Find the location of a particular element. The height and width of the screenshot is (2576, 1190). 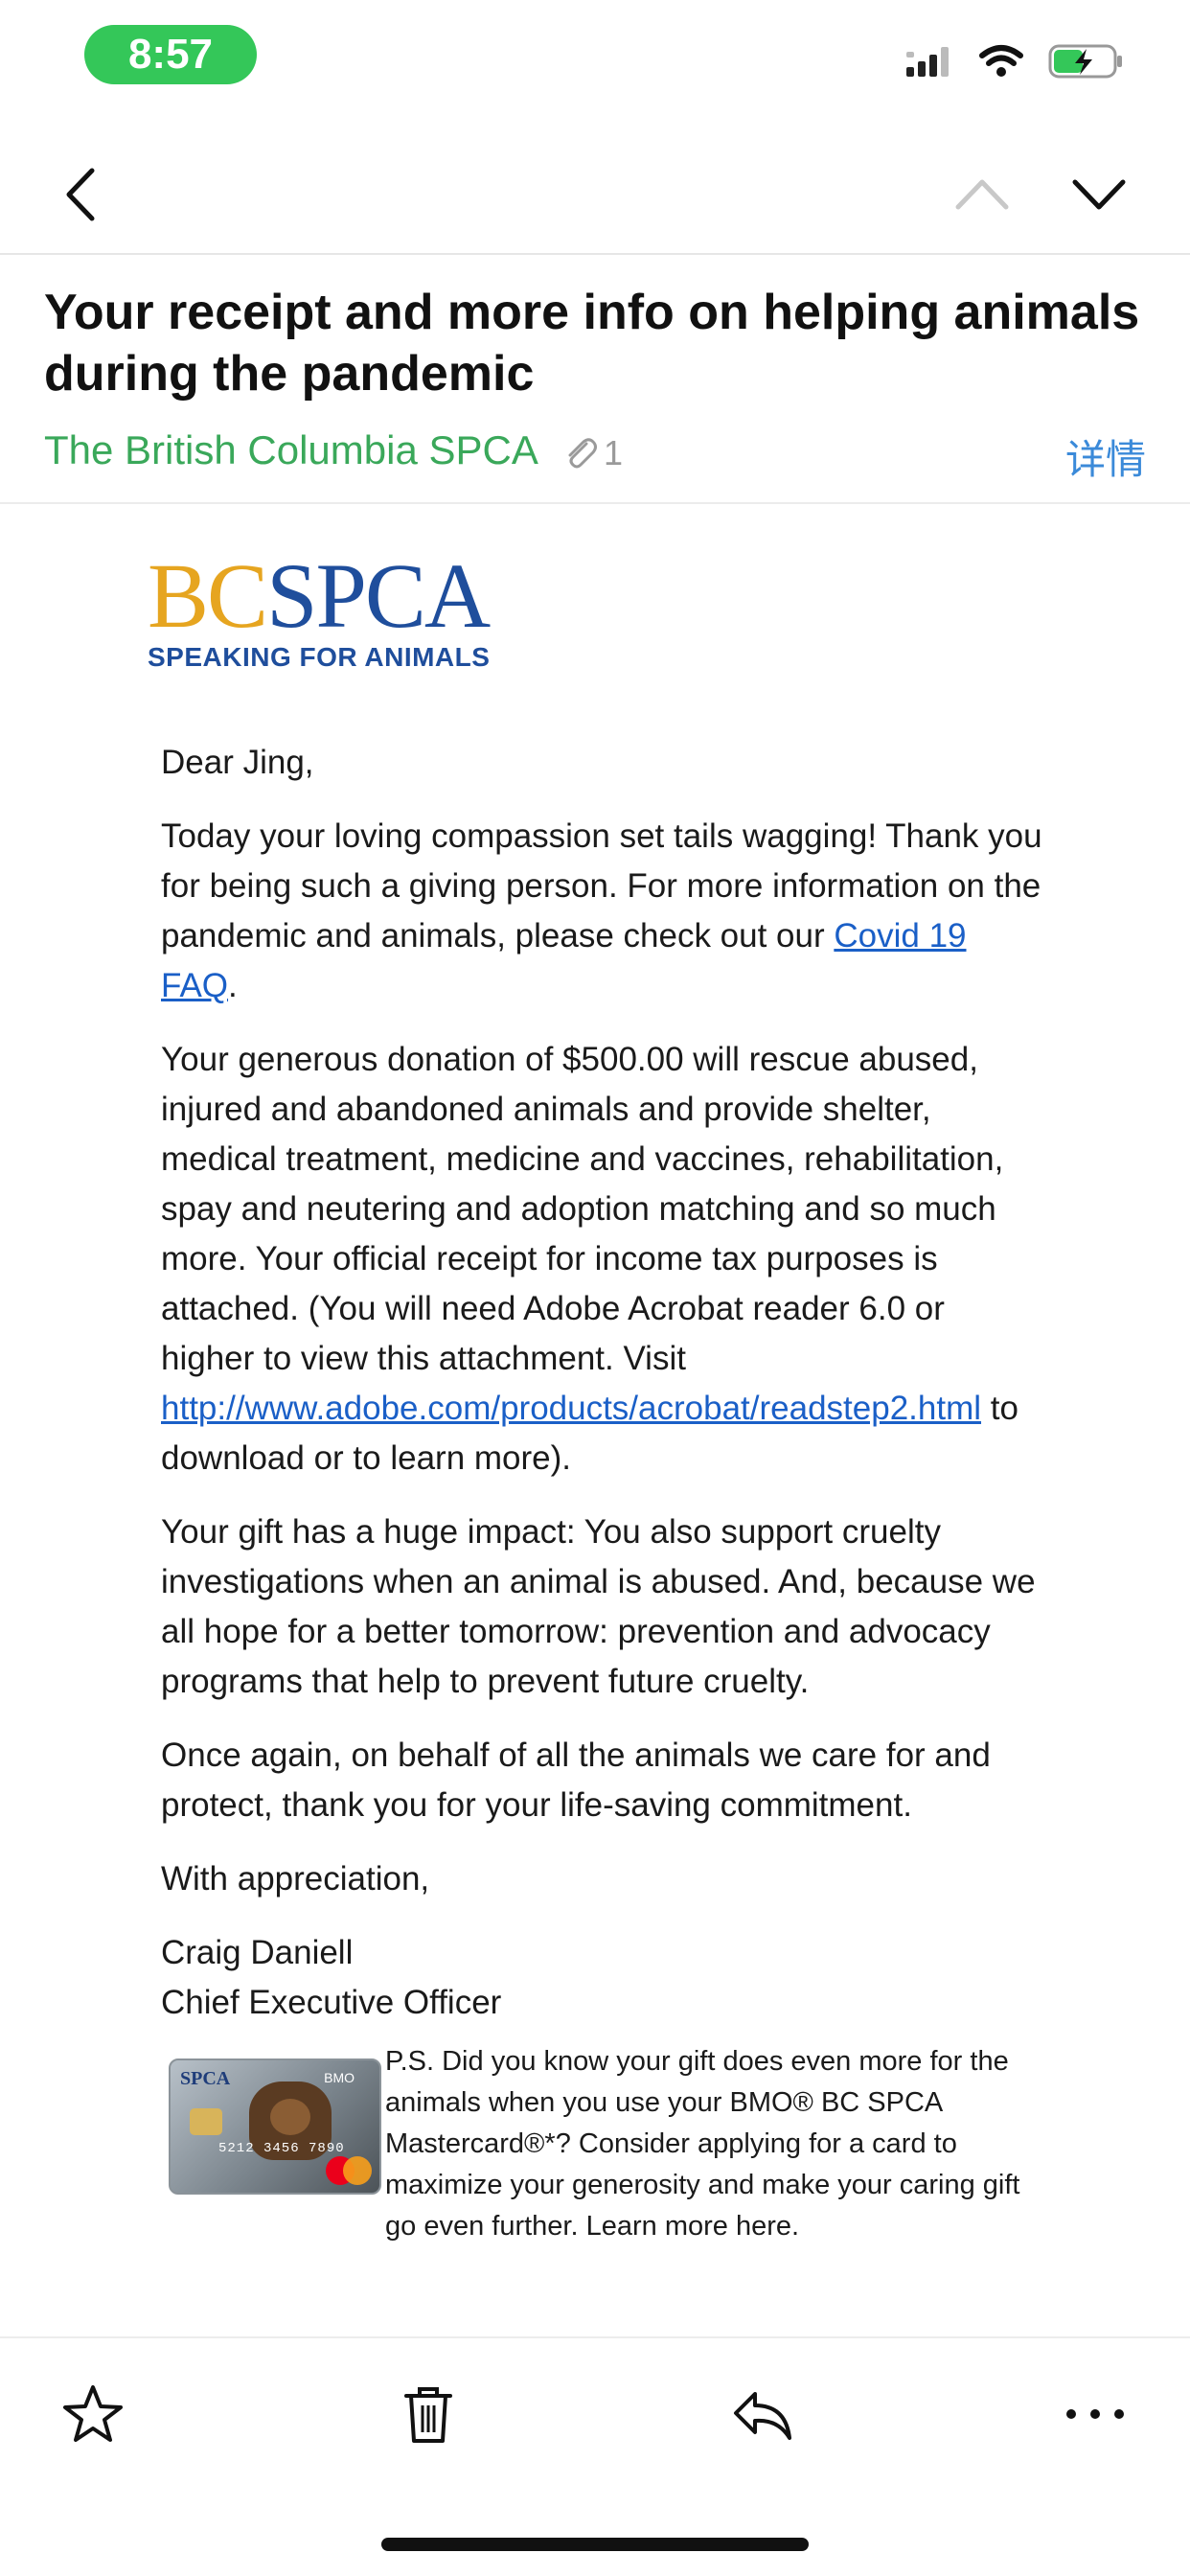

paperclip-icon is located at coordinates (583, 453).